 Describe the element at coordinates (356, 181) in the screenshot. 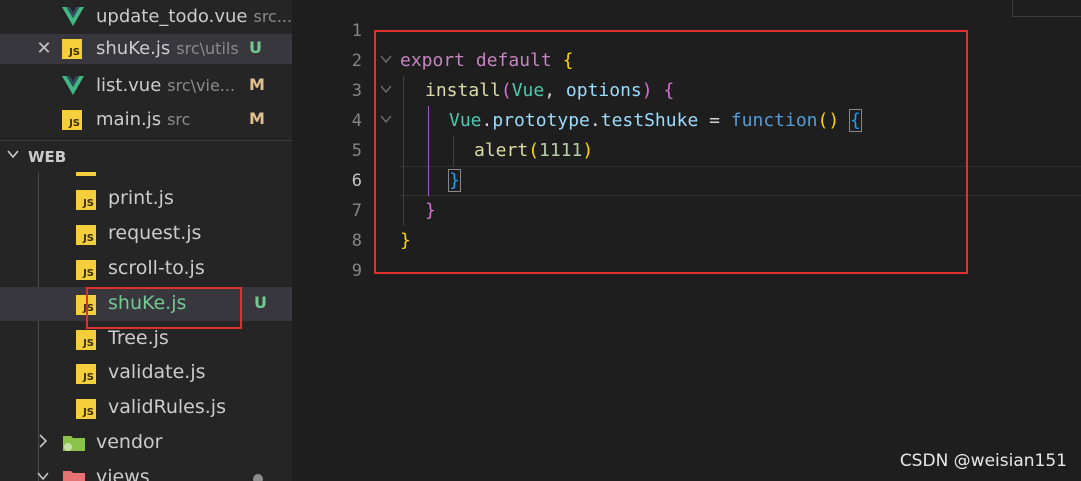

I see `line-number-current: 6` at that location.